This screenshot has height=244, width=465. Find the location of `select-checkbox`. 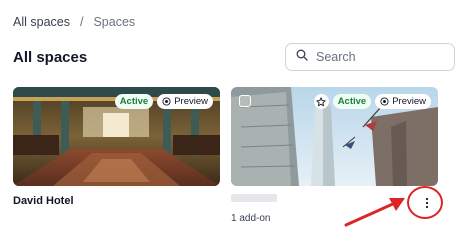

select-checkbox is located at coordinates (245, 101).